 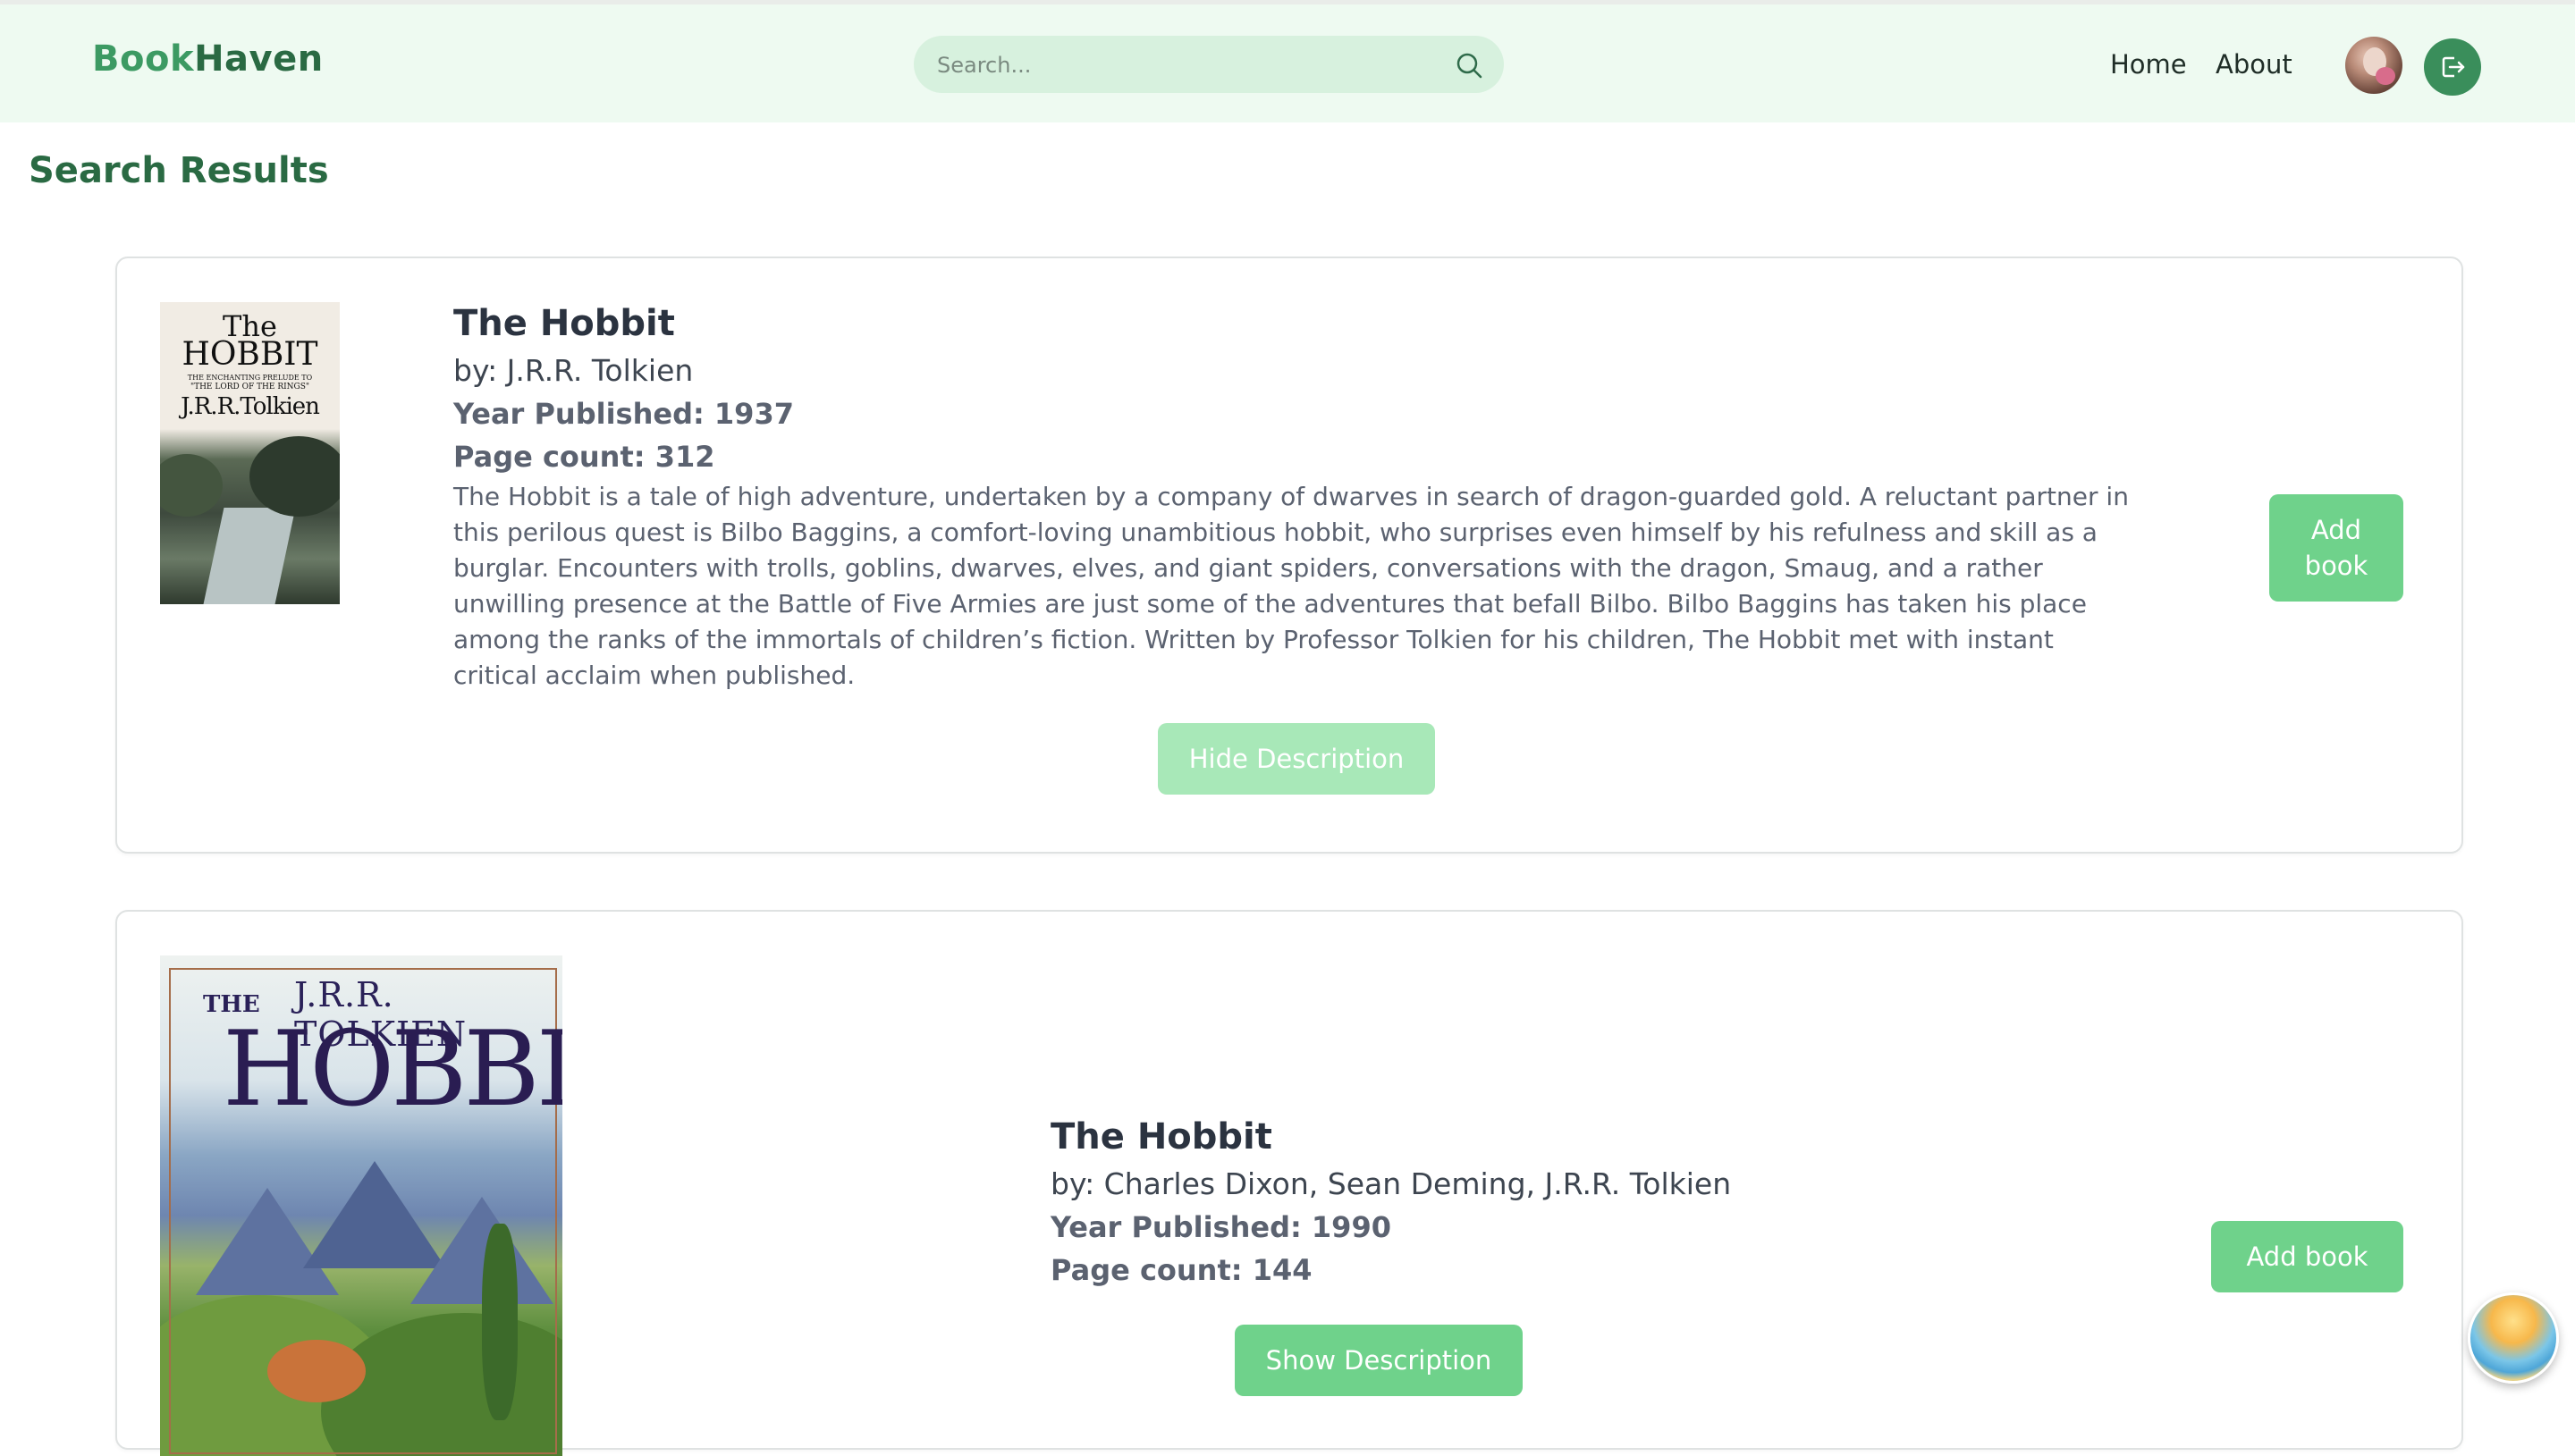 What do you see at coordinates (2148, 64) in the screenshot?
I see `nav-home-link: Home` at bounding box center [2148, 64].